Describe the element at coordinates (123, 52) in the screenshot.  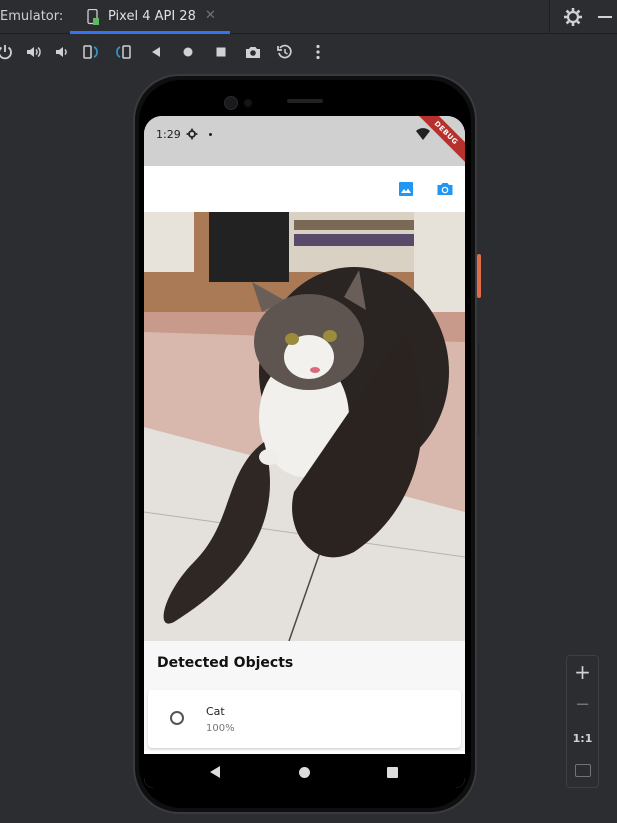
I see `rotate-right-icon` at that location.